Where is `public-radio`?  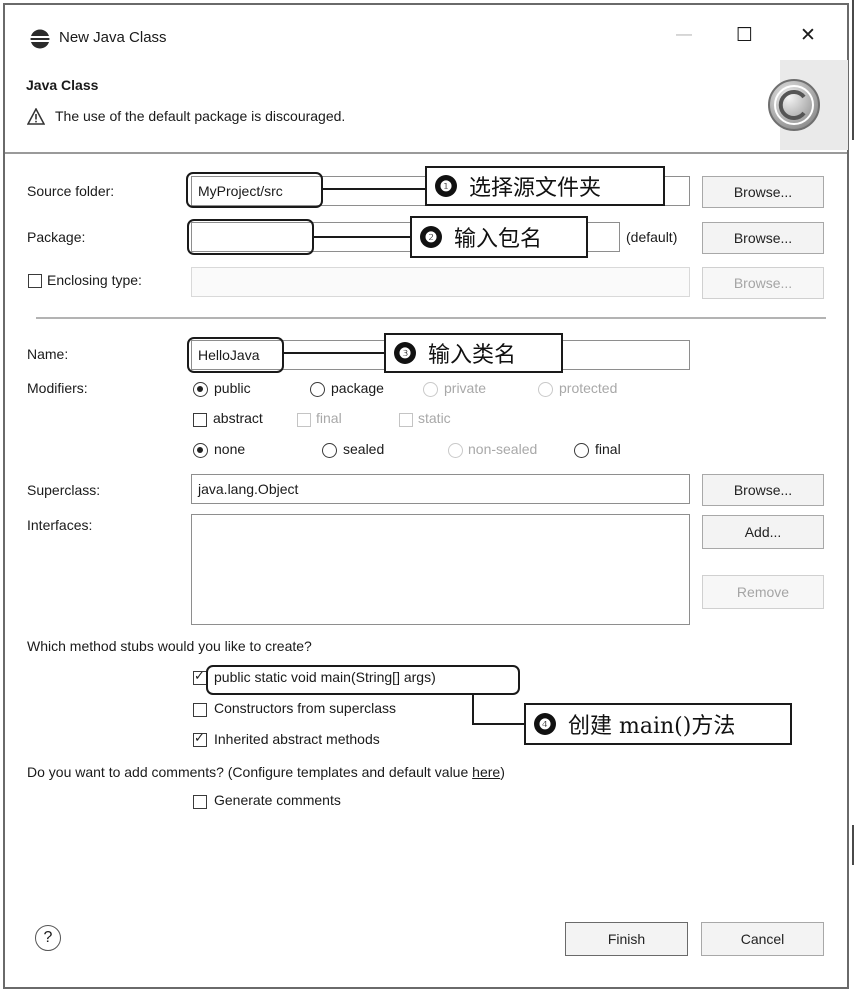
public-radio is located at coordinates (200, 389).